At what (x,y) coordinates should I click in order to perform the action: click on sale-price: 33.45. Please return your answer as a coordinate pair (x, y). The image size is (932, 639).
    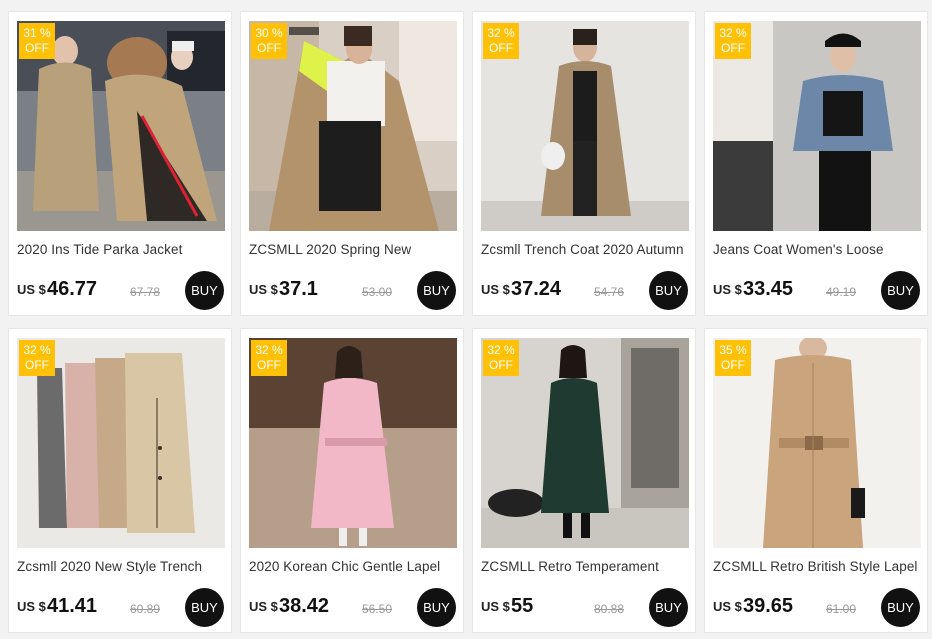
    Looking at the image, I should click on (768, 289).